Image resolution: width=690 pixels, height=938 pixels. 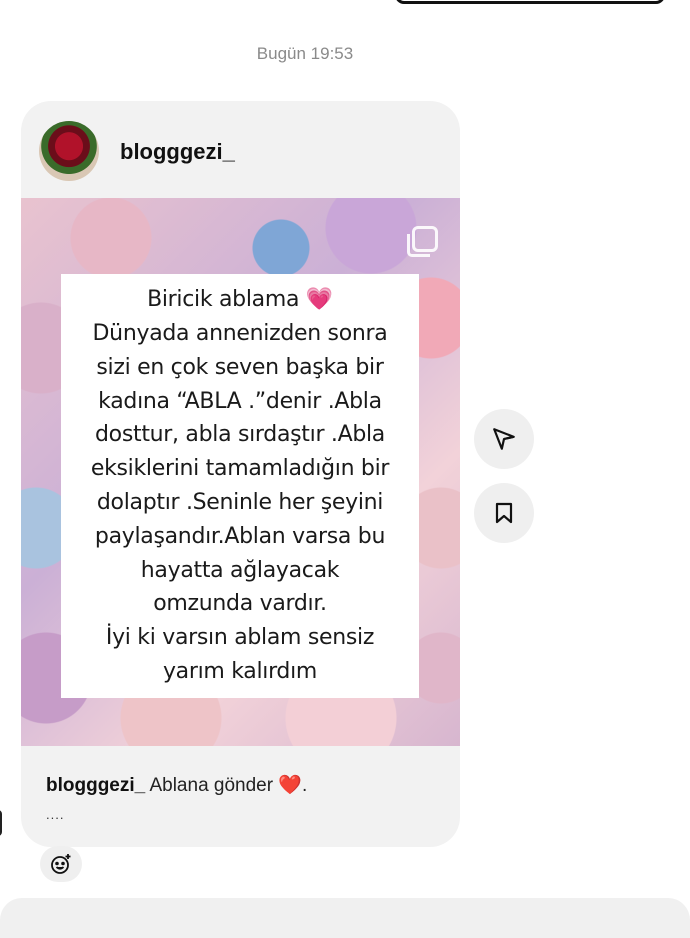 I want to click on send-icon, so click(x=504, y=439).